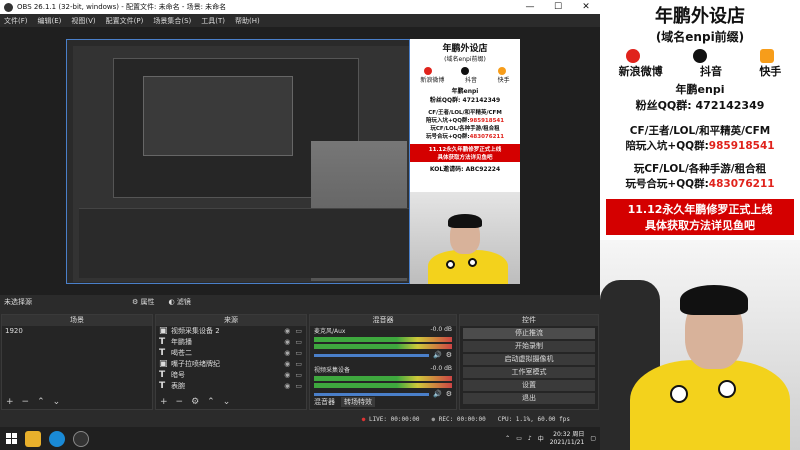  I want to click on menu-scene-collection: 场景集合(S), so click(172, 21).